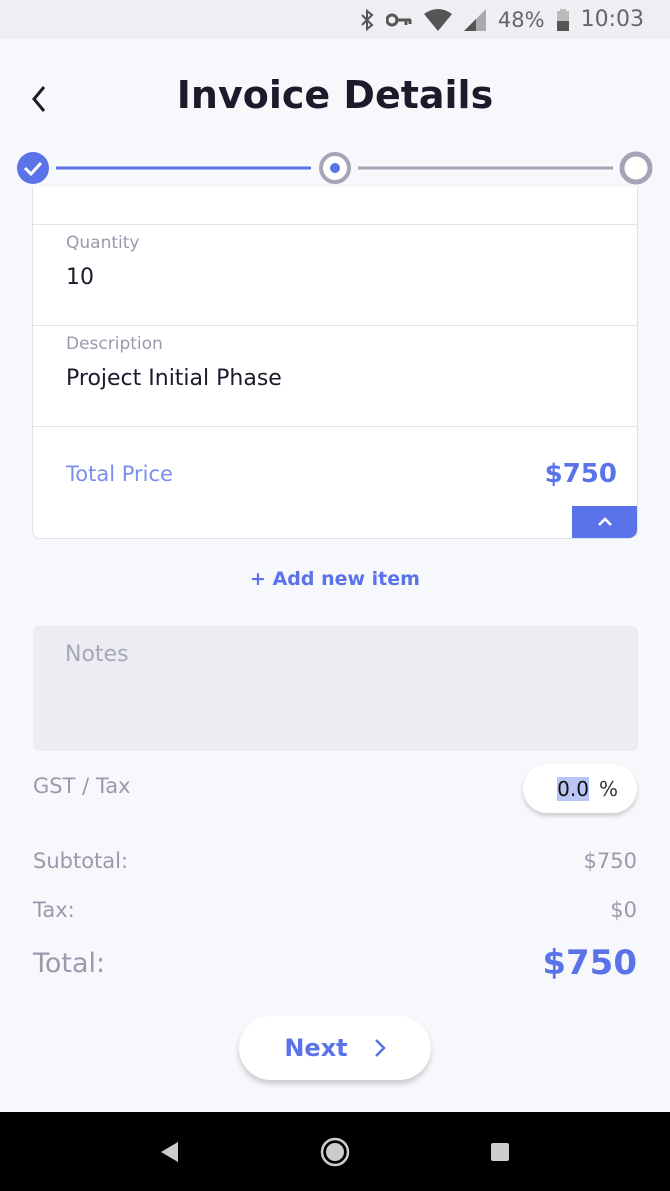 The width and height of the screenshot is (670, 1191). I want to click on nav-back-icon, so click(170, 1152).